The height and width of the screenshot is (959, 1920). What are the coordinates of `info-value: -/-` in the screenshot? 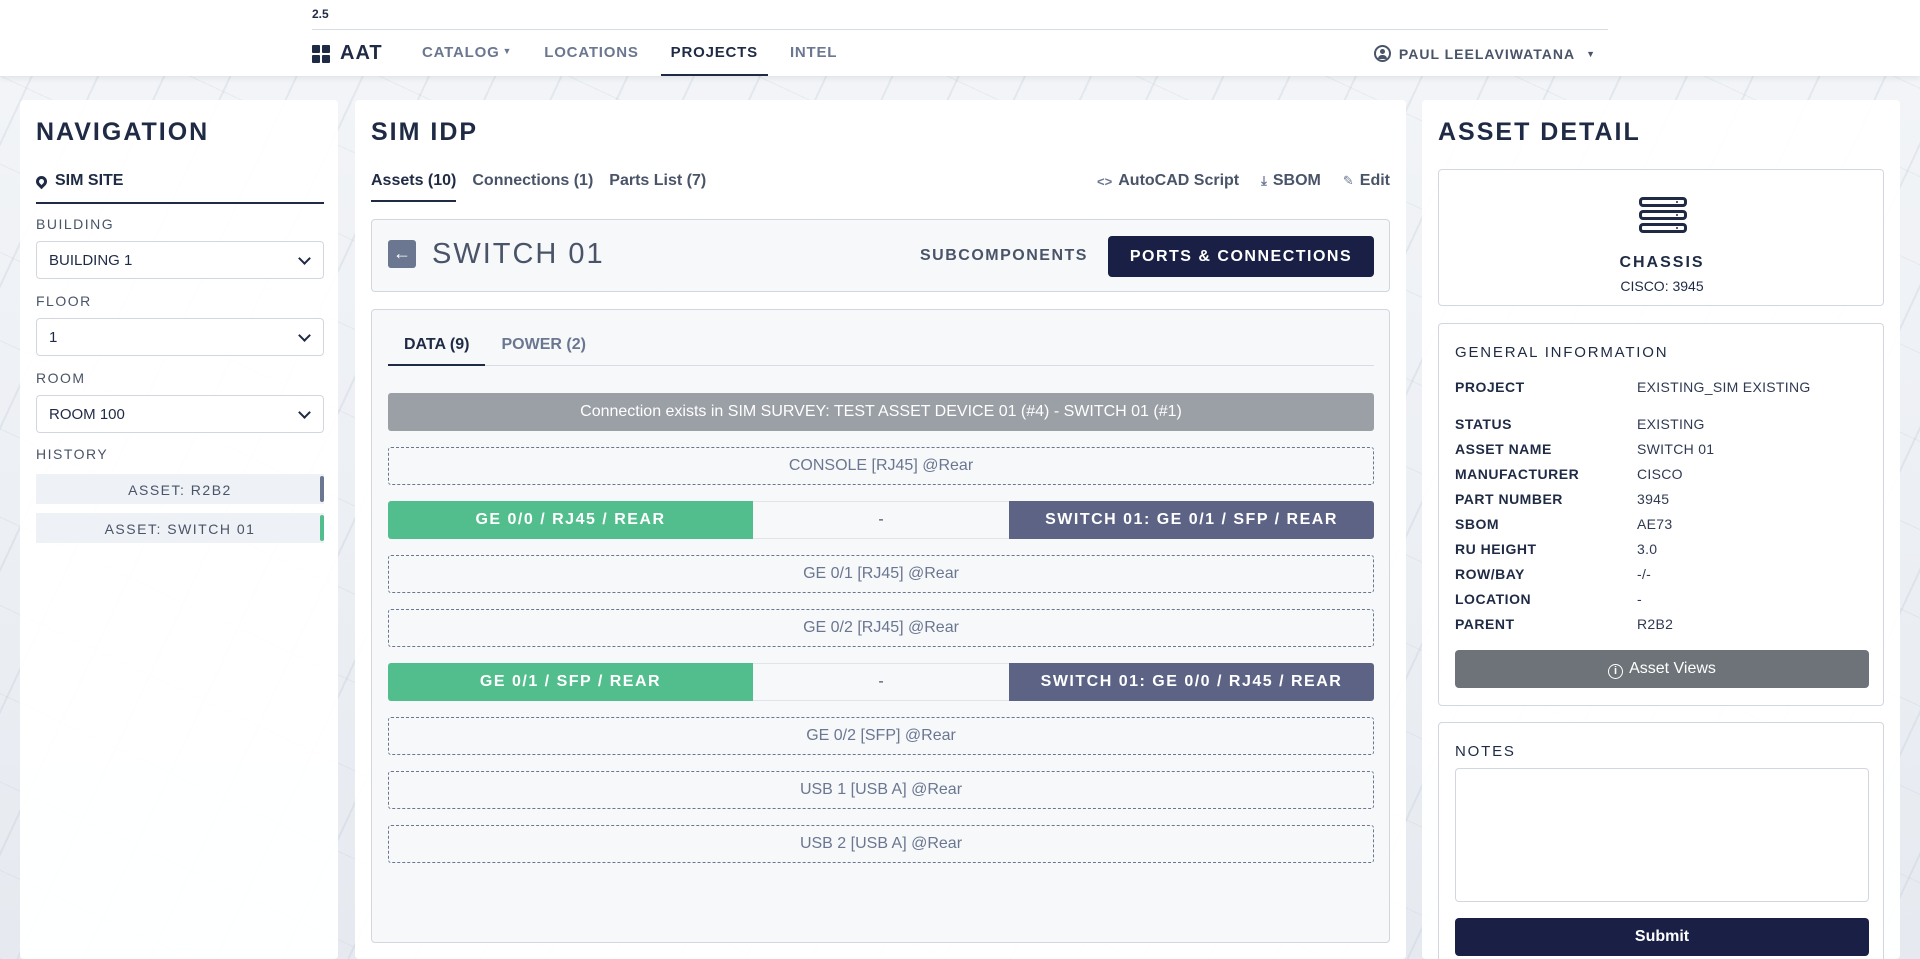 It's located at (1644, 574).